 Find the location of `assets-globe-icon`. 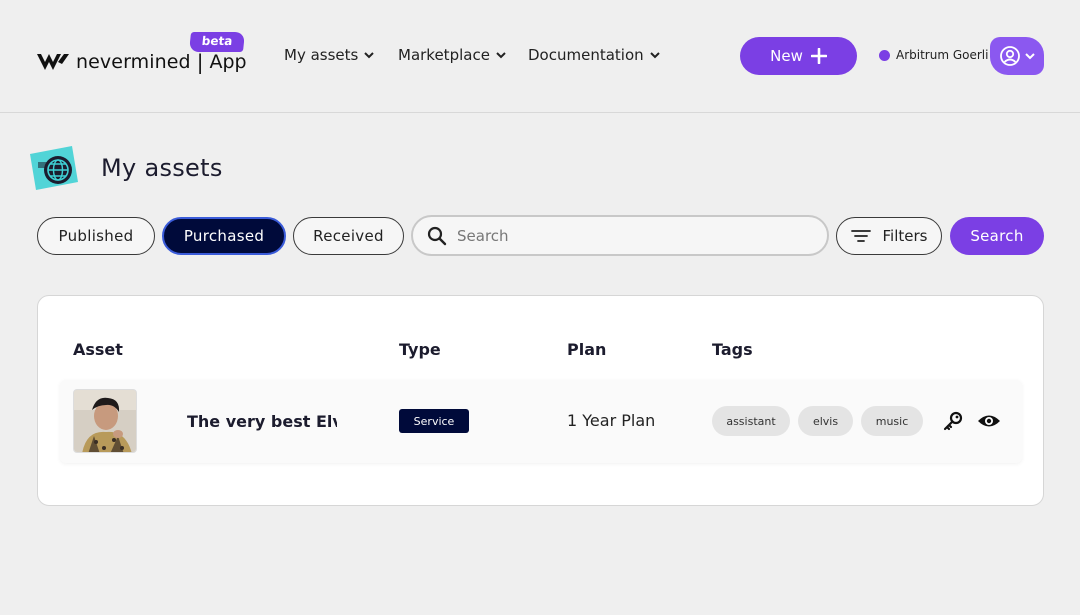

assets-globe-icon is located at coordinates (54, 168).